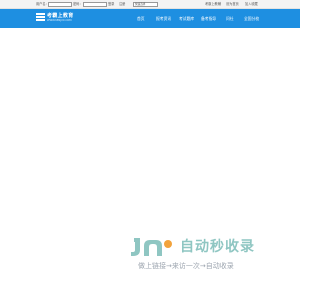  What do you see at coordinates (122, 4) in the screenshot?
I see `register-link: 注册` at bounding box center [122, 4].